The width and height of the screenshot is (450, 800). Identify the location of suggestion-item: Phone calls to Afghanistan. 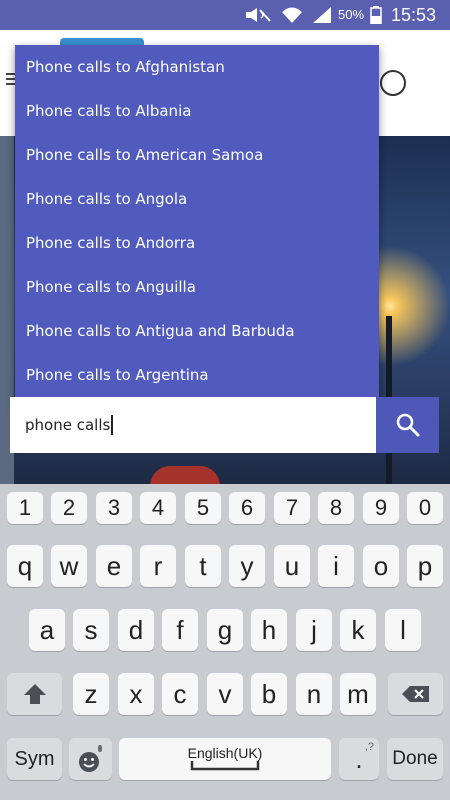
(197, 67).